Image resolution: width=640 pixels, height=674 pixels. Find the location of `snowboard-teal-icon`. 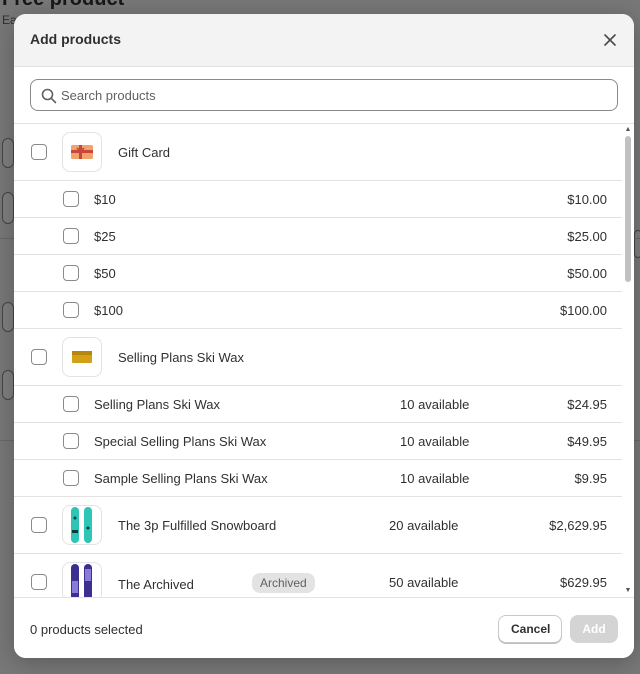

snowboard-teal-icon is located at coordinates (81, 525).